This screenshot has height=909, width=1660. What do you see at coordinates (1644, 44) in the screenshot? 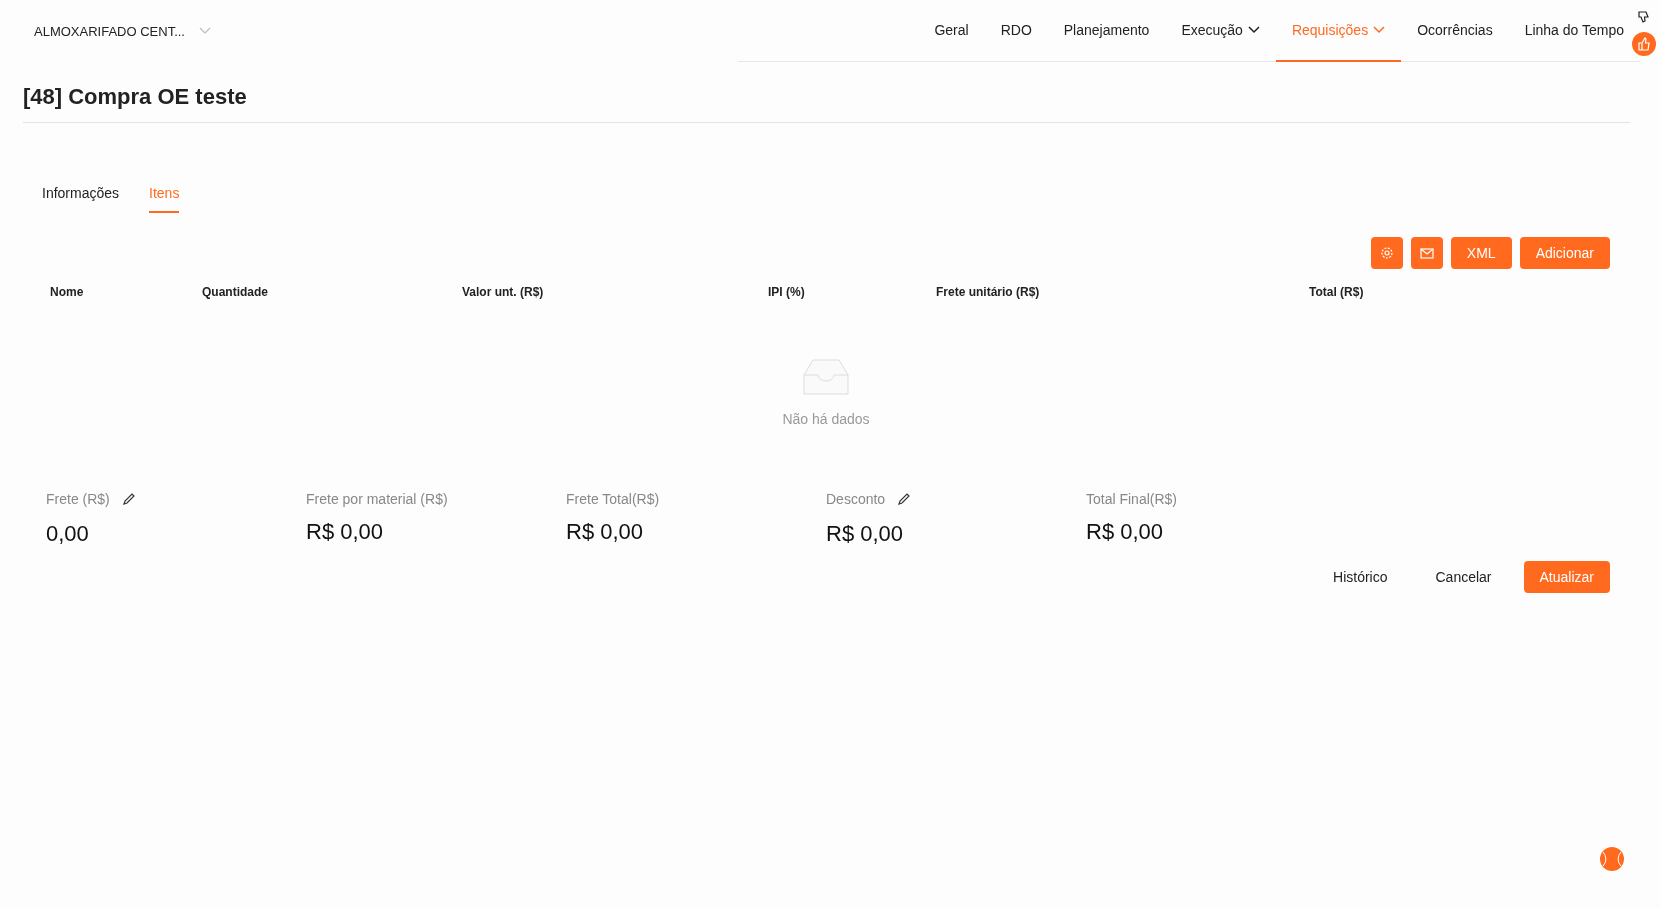
I see `thumbs-up-icon` at bounding box center [1644, 44].